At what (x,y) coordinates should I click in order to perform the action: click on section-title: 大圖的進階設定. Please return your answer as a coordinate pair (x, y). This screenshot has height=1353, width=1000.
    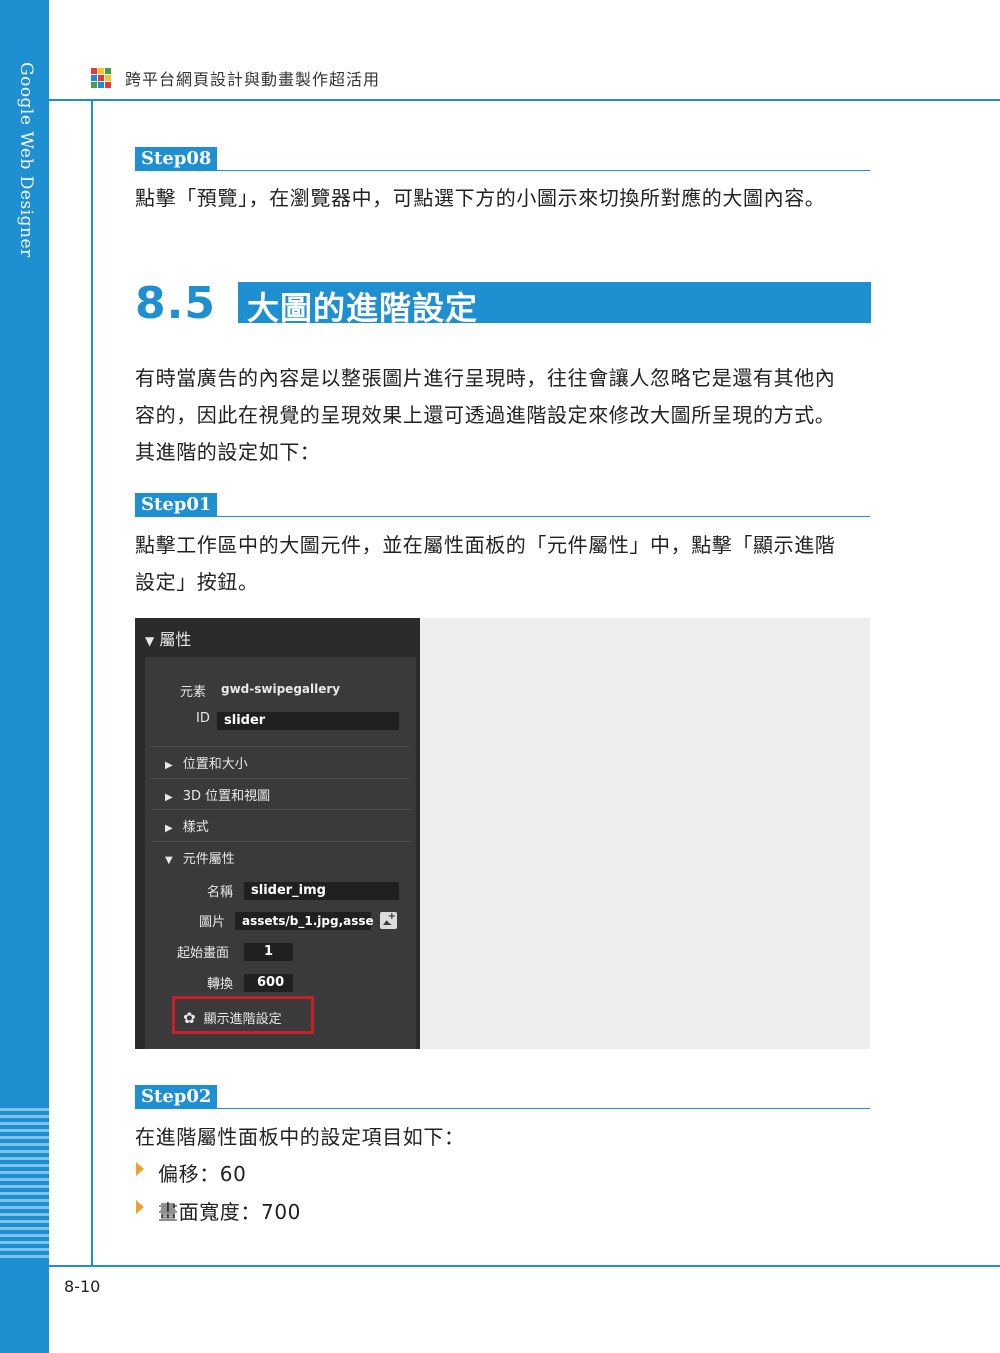
    Looking at the image, I should click on (363, 308).